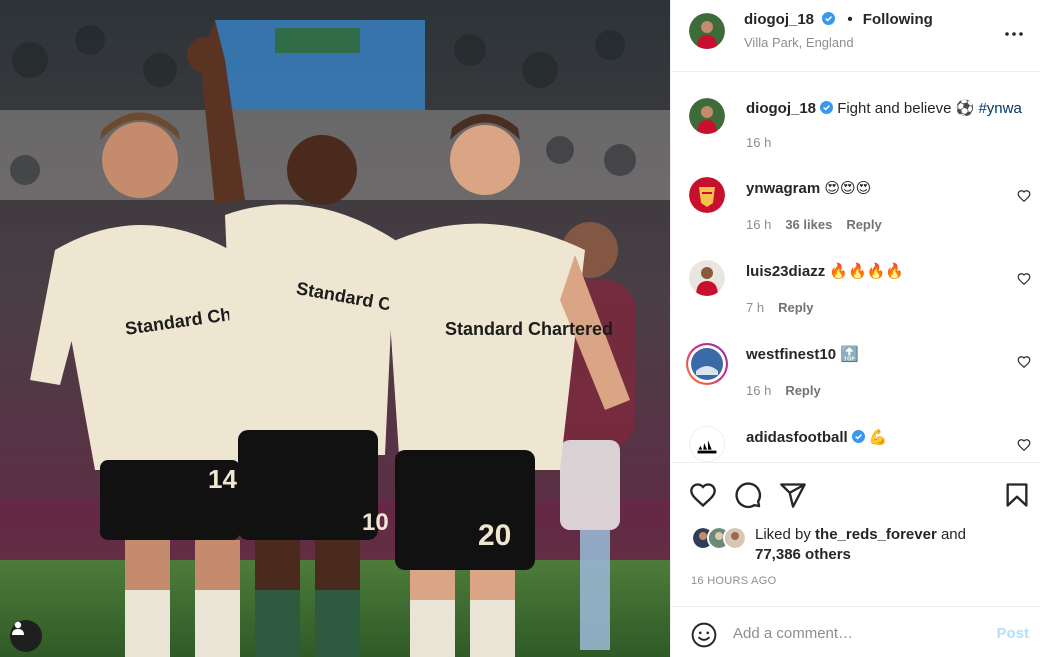  What do you see at coordinates (748, 495) in the screenshot?
I see `comment-icon` at bounding box center [748, 495].